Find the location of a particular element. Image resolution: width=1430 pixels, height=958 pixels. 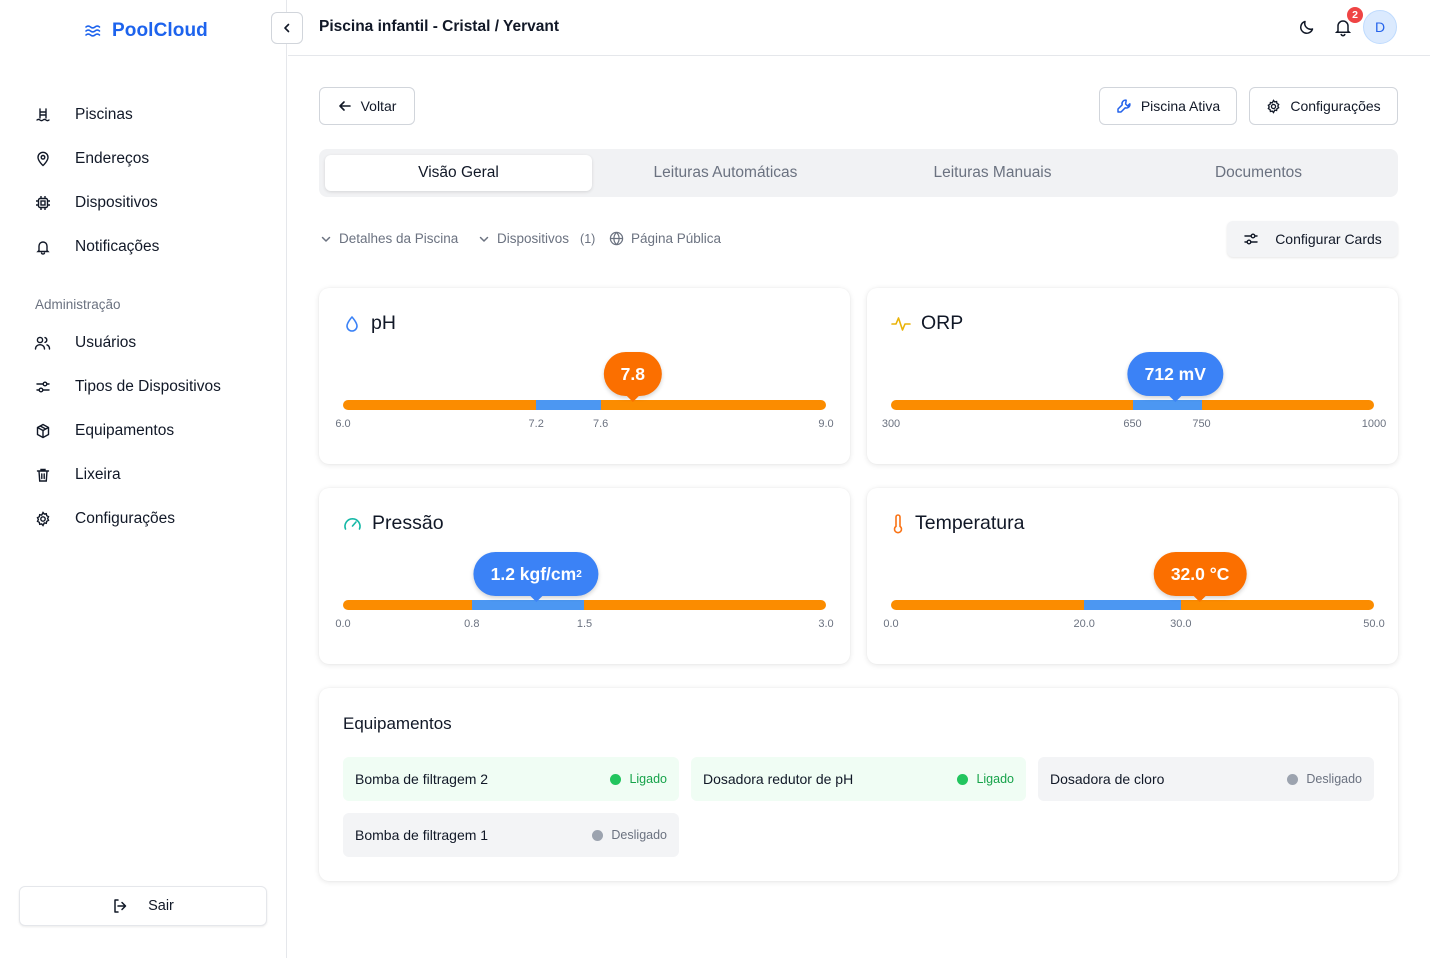

temperature-range-bar is located at coordinates (1132, 605).